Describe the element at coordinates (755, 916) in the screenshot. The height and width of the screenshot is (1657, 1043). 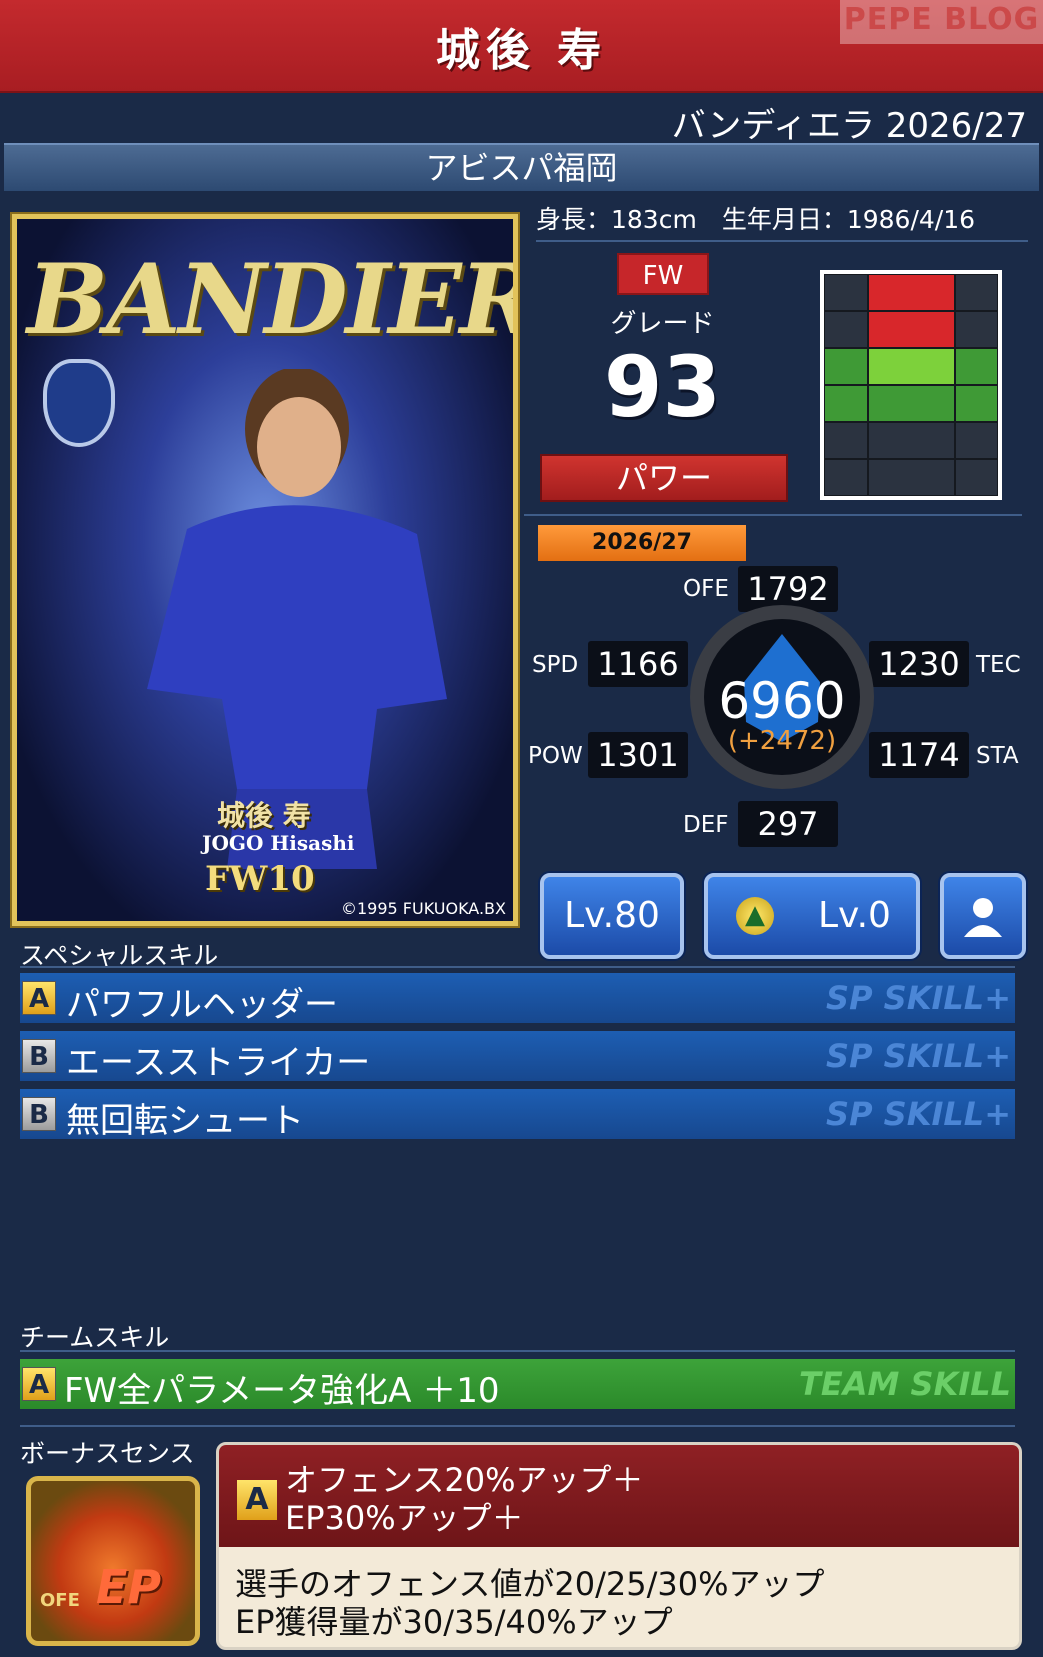
I see `up-arrow-icon: ▲` at that location.